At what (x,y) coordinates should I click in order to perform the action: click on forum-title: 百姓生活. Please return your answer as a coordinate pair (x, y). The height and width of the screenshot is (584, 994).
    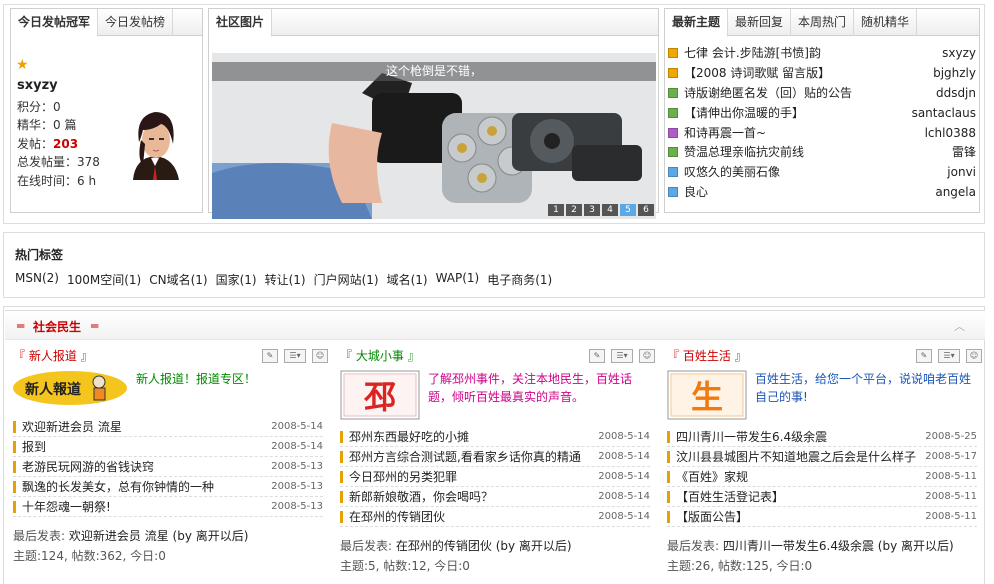
    Looking at the image, I should click on (707, 356).